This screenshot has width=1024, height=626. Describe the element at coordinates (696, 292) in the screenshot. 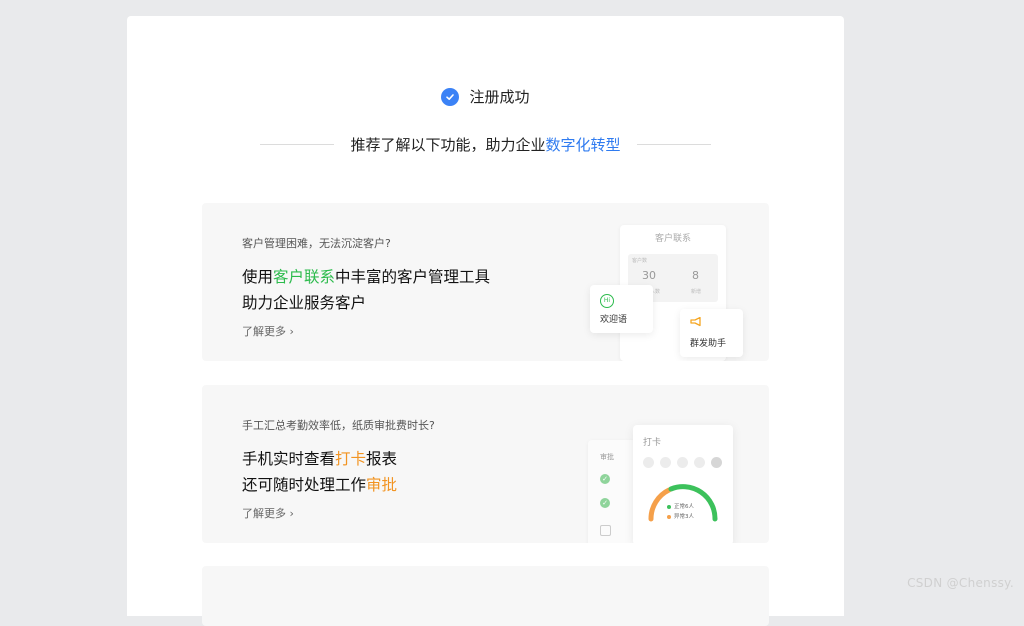

I see `stat-label-2: 新增` at that location.